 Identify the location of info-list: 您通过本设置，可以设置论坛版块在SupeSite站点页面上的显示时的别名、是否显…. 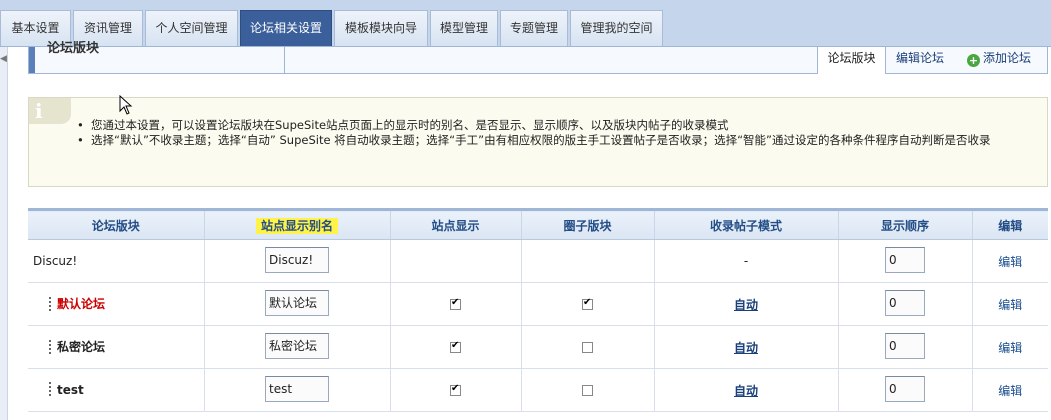
(557, 133).